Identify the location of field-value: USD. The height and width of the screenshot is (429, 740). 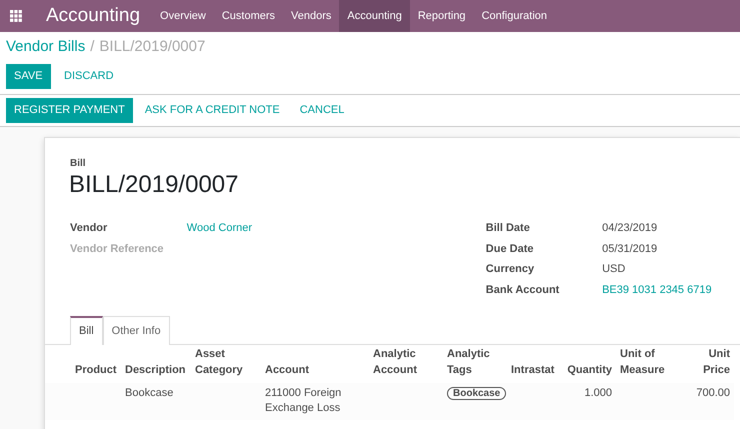
(614, 269).